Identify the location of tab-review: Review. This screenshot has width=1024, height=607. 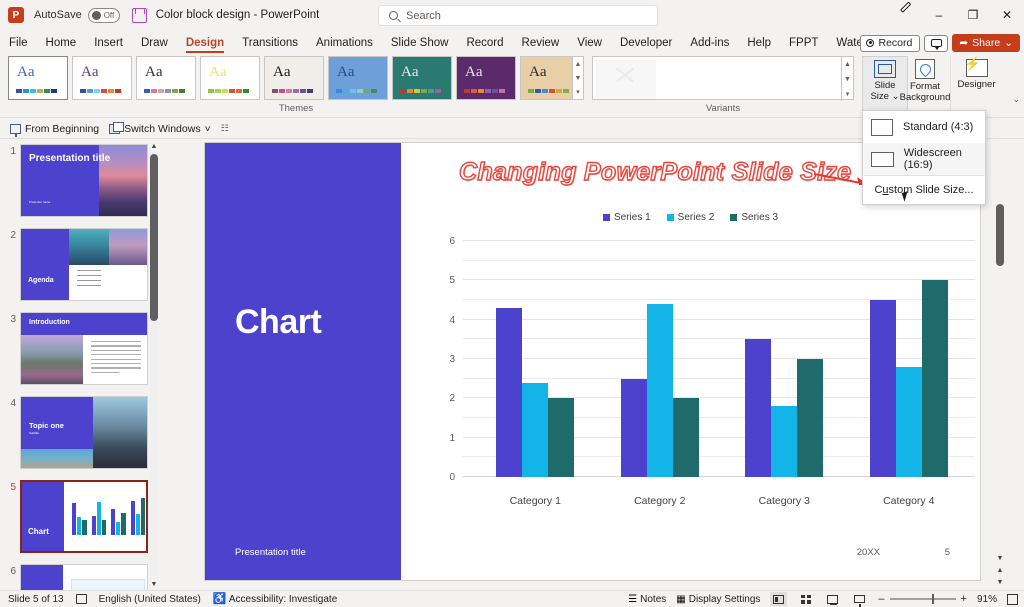
(541, 43).